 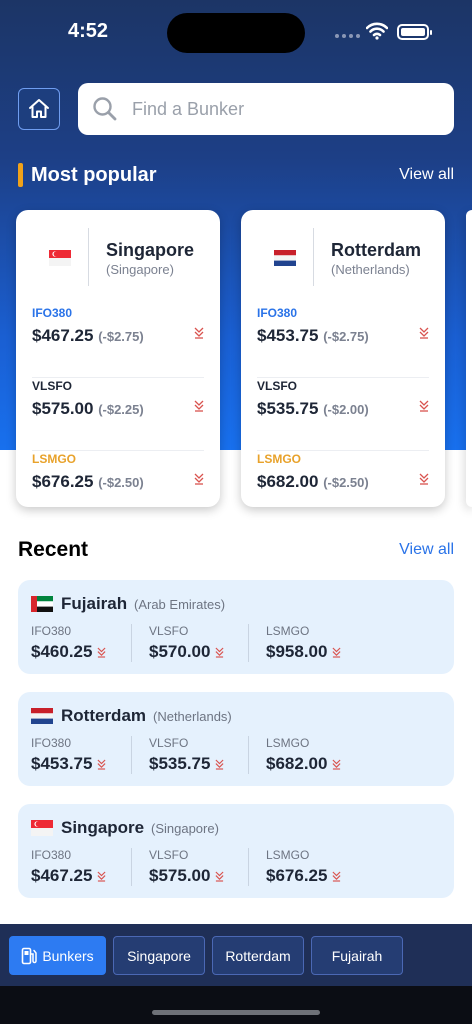 I want to click on recent-fuel-ifo380: IFO380 $453.75, so click(x=68, y=756).